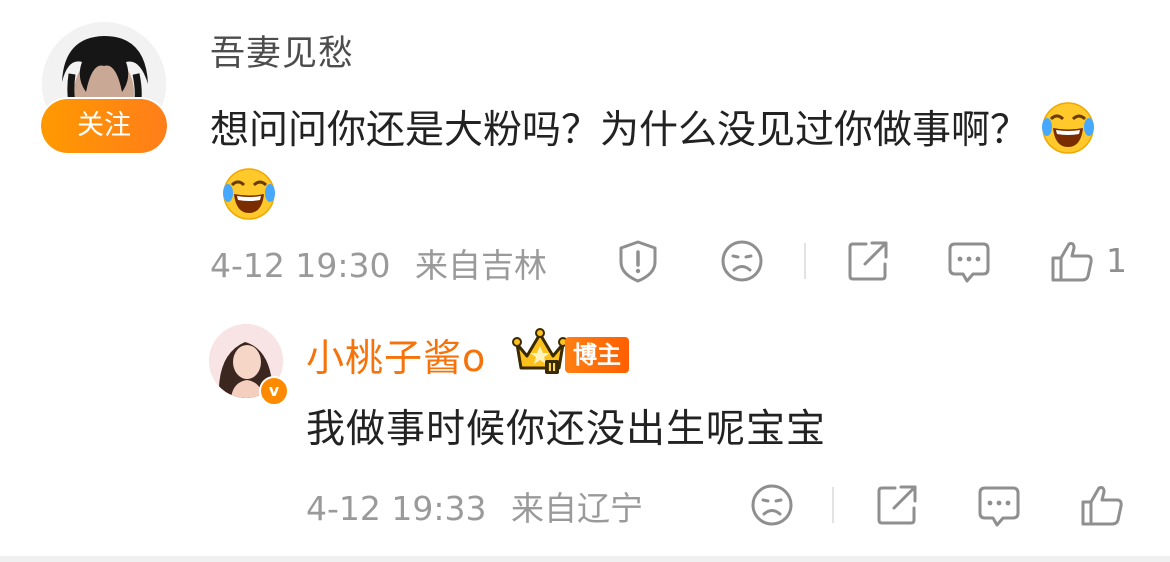 This screenshot has width=1170, height=562. Describe the element at coordinates (597, 355) in the screenshot. I see `blogger-badge: 博主` at that location.